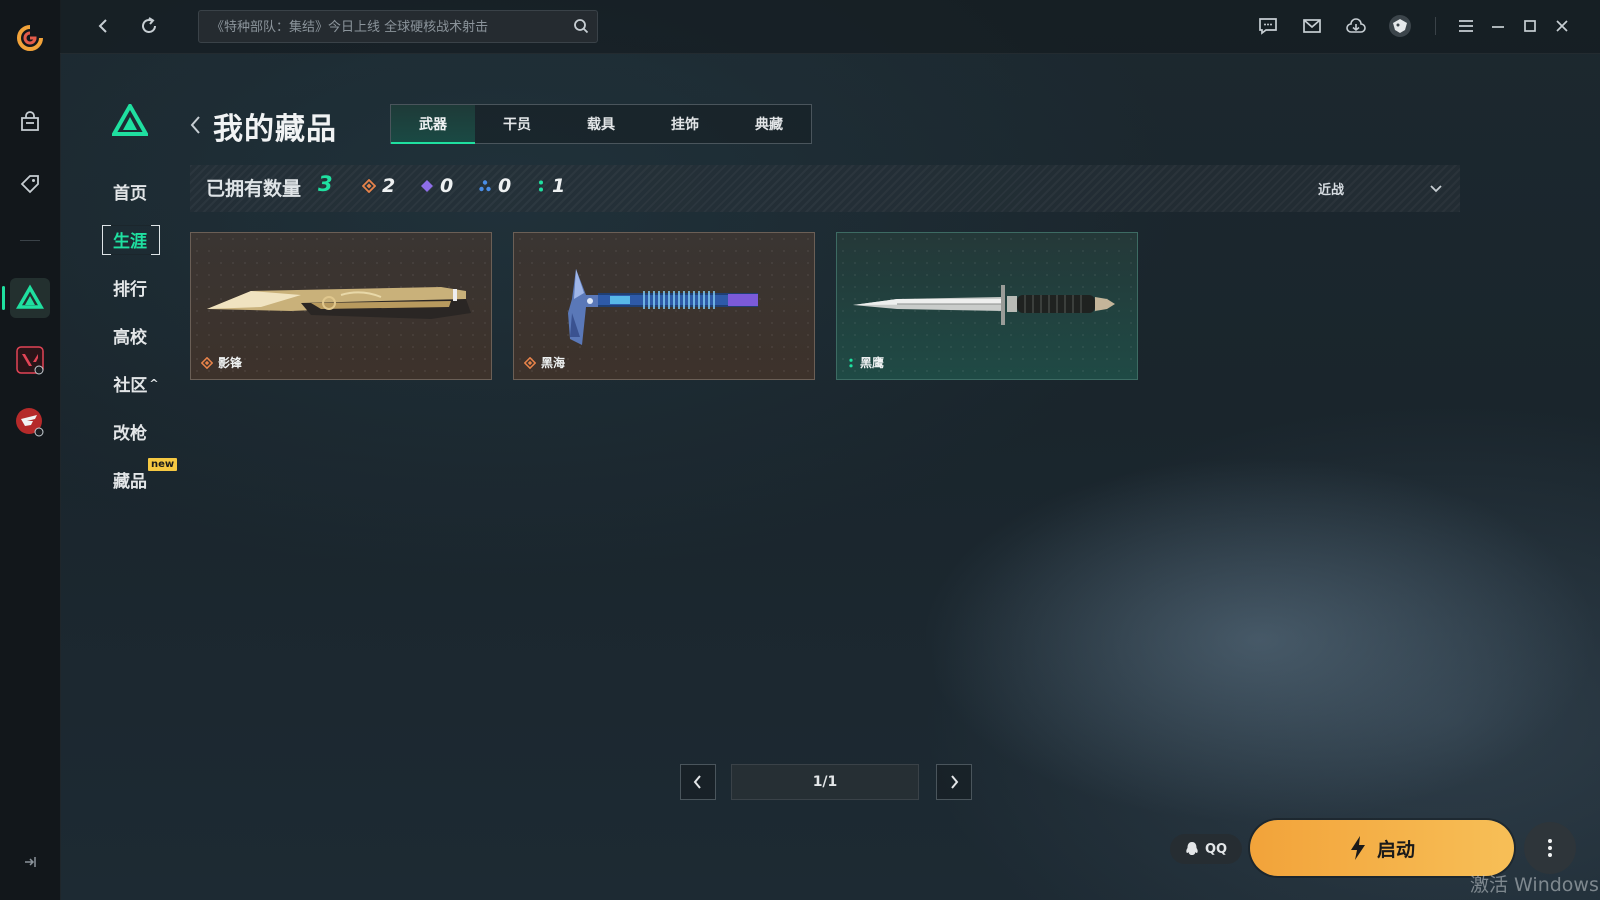 Image resolution: width=1600 pixels, height=900 pixels. I want to click on qq-login-button: QQ, so click(1206, 849).